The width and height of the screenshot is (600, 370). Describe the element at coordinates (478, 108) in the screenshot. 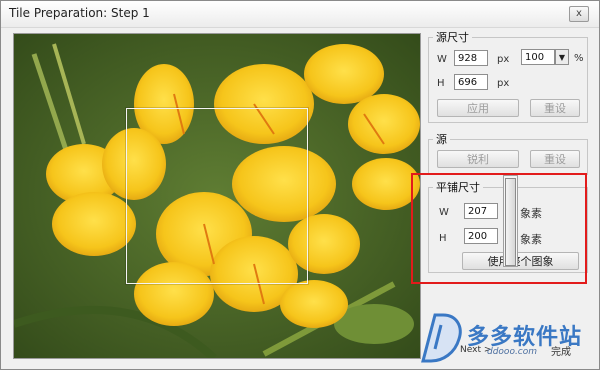

I see `apply-button: 应用` at that location.